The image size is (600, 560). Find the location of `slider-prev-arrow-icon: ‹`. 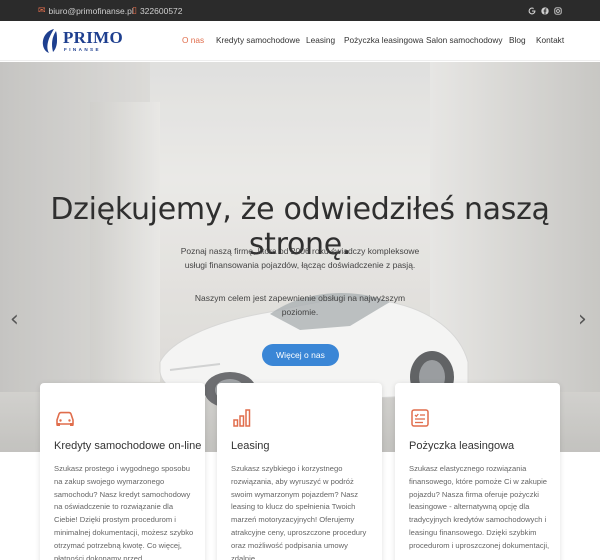

slider-prev-arrow-icon: ‹ is located at coordinates (14, 319).